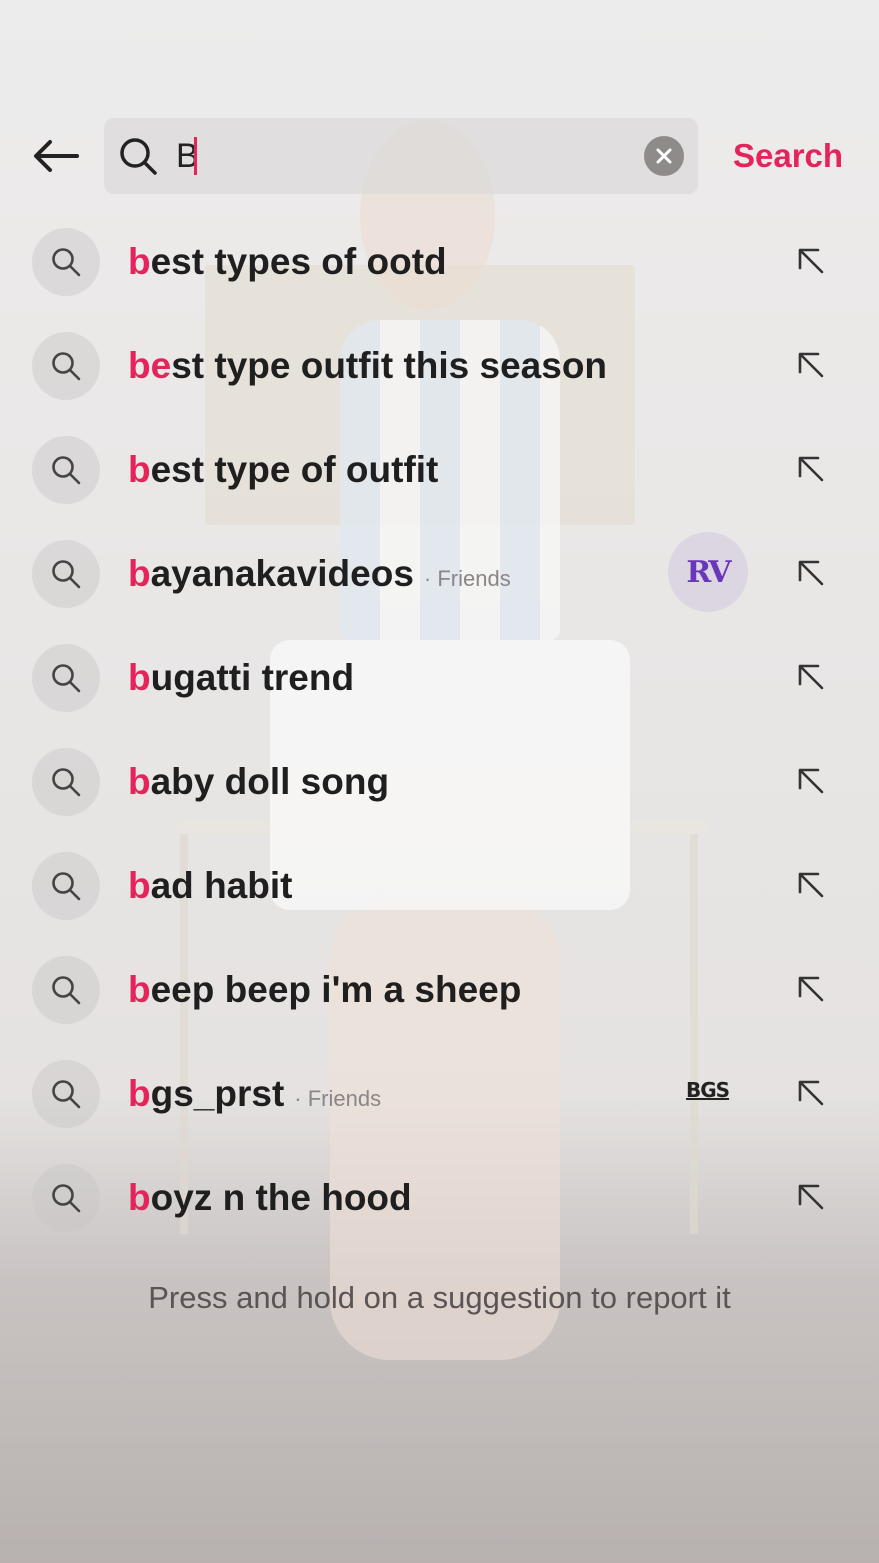 The height and width of the screenshot is (1563, 879). I want to click on suggestion-text: bayanakavideos · Friends, so click(319, 574).